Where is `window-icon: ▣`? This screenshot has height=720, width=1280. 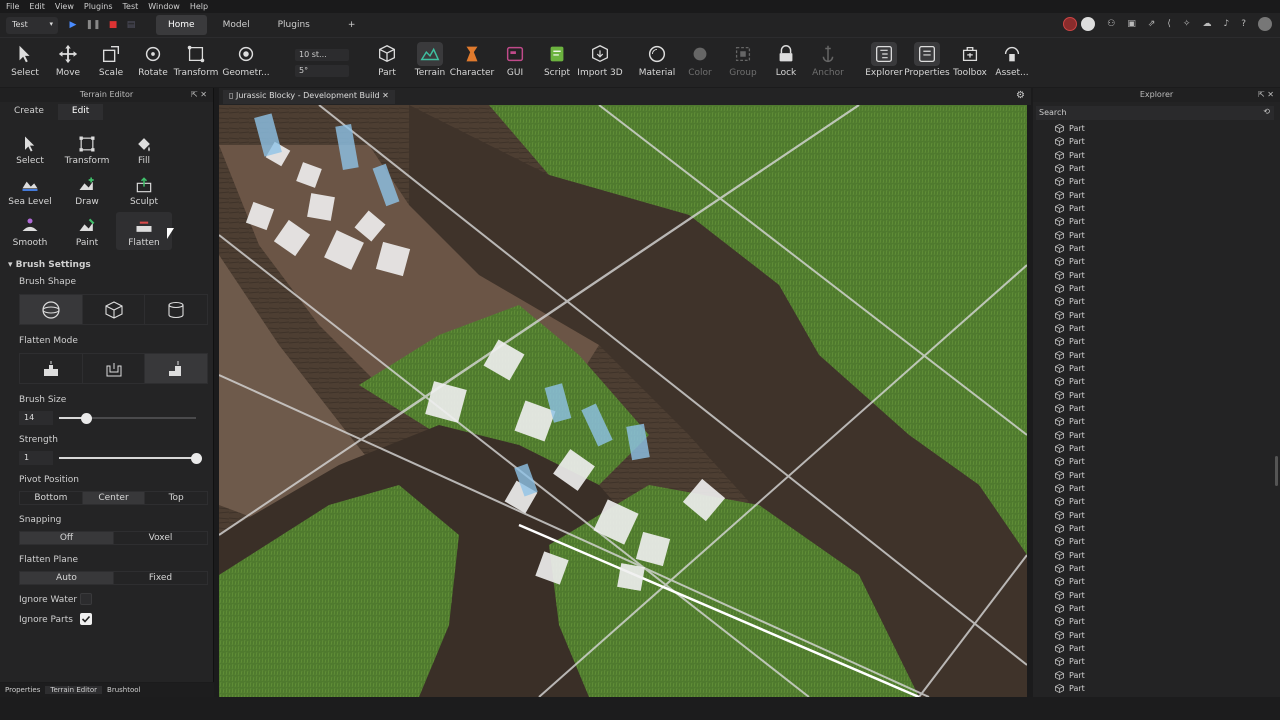
window-icon: ▣ is located at coordinates (1131, 24).